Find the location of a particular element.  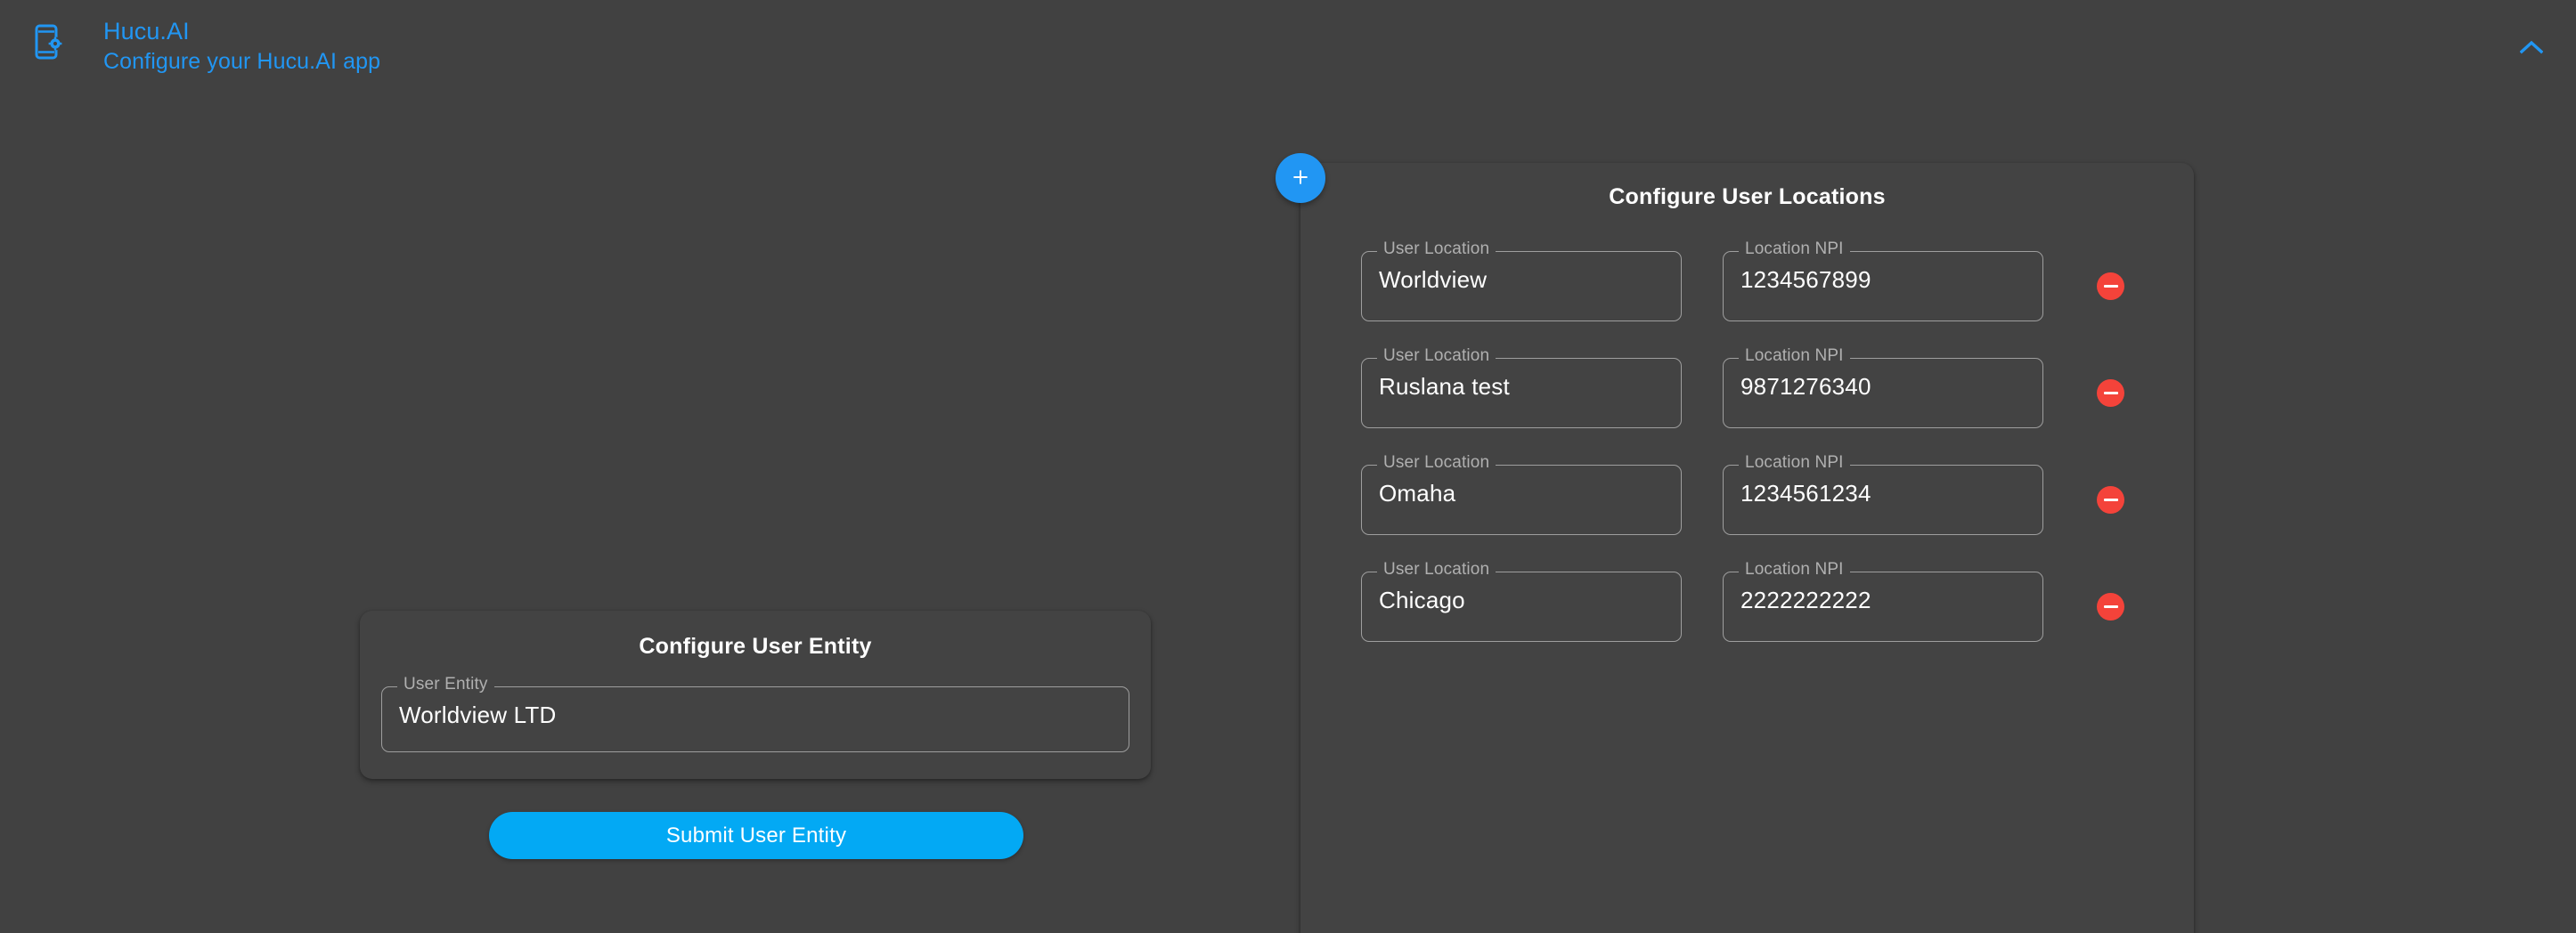

locations-card-title: Configure User Locations is located at coordinates (1747, 196).